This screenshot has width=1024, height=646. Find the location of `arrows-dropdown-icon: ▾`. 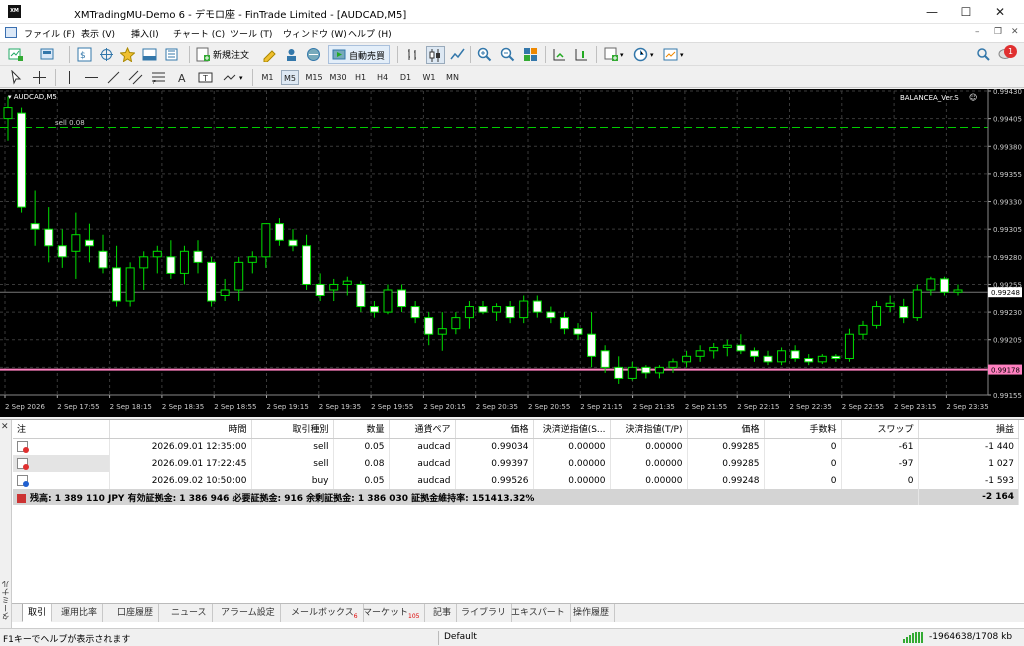

arrows-dropdown-icon: ▾ is located at coordinates (241, 78).